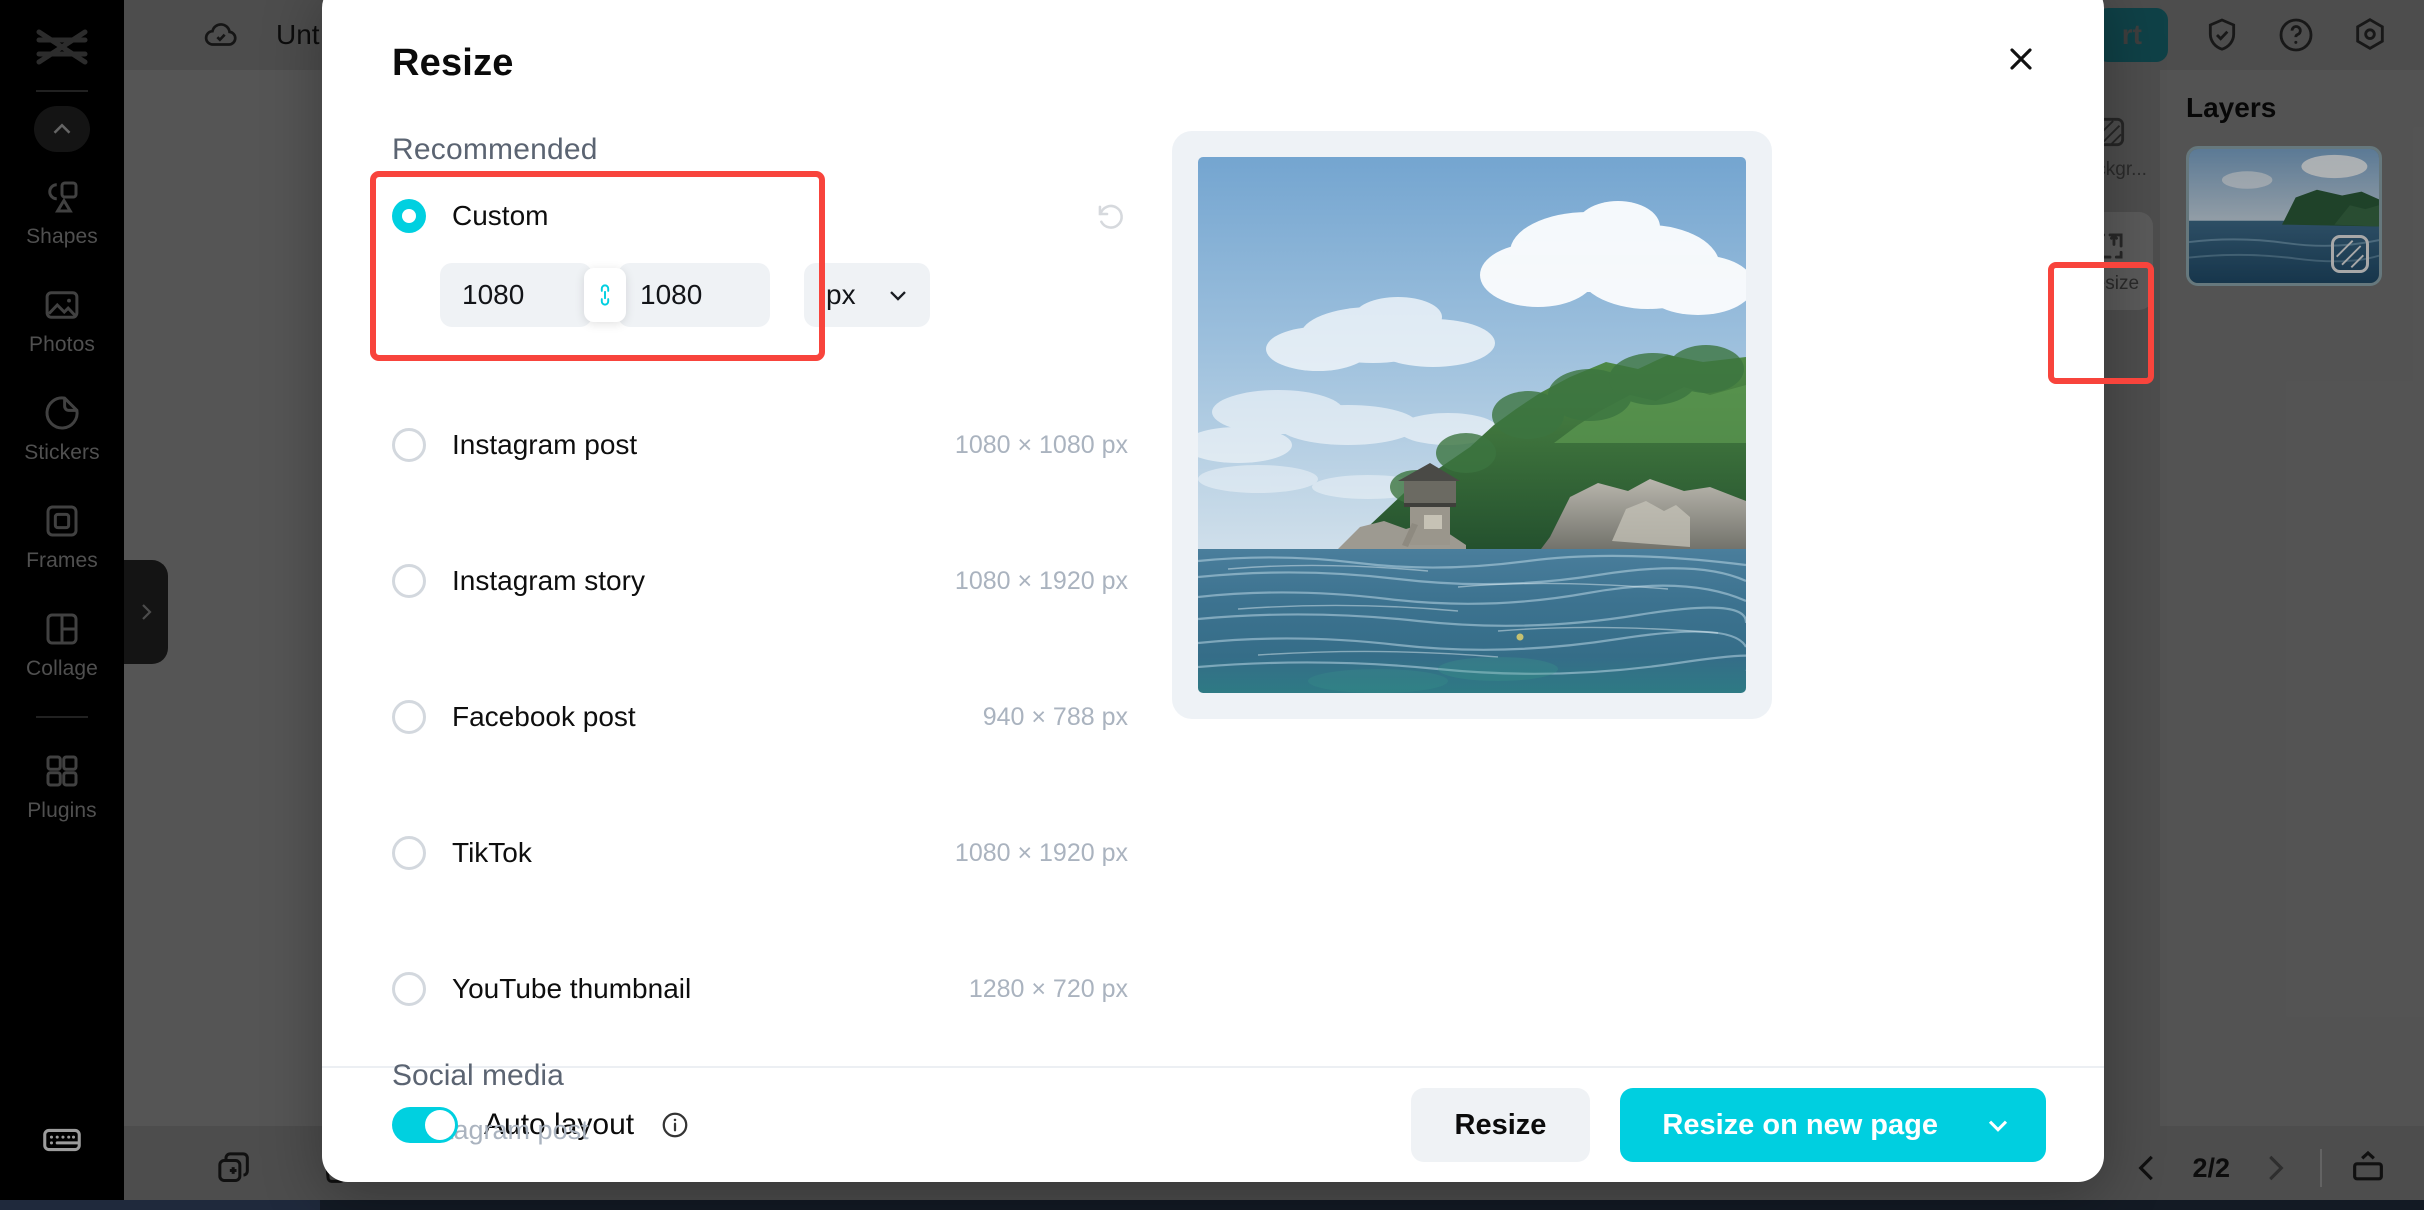  I want to click on preview-card, so click(1472, 425).